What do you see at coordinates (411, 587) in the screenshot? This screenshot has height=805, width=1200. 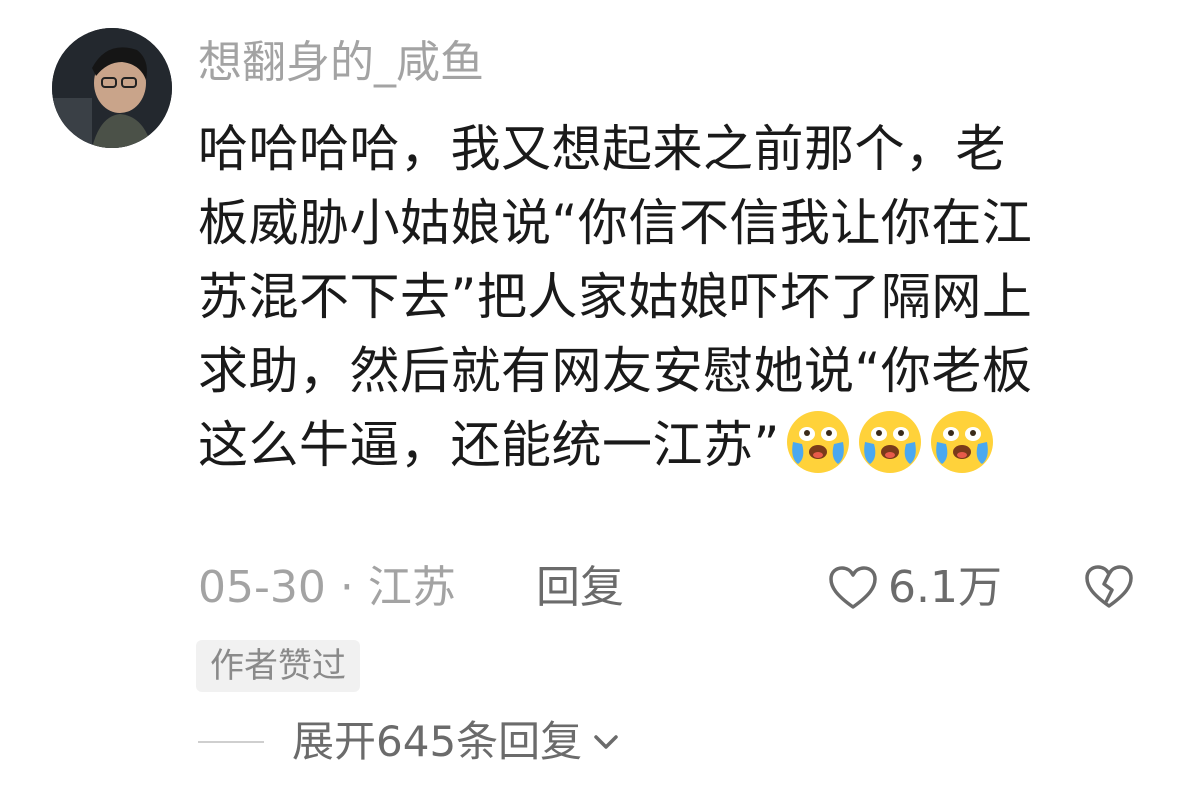 I see `comment-location: 江苏` at bounding box center [411, 587].